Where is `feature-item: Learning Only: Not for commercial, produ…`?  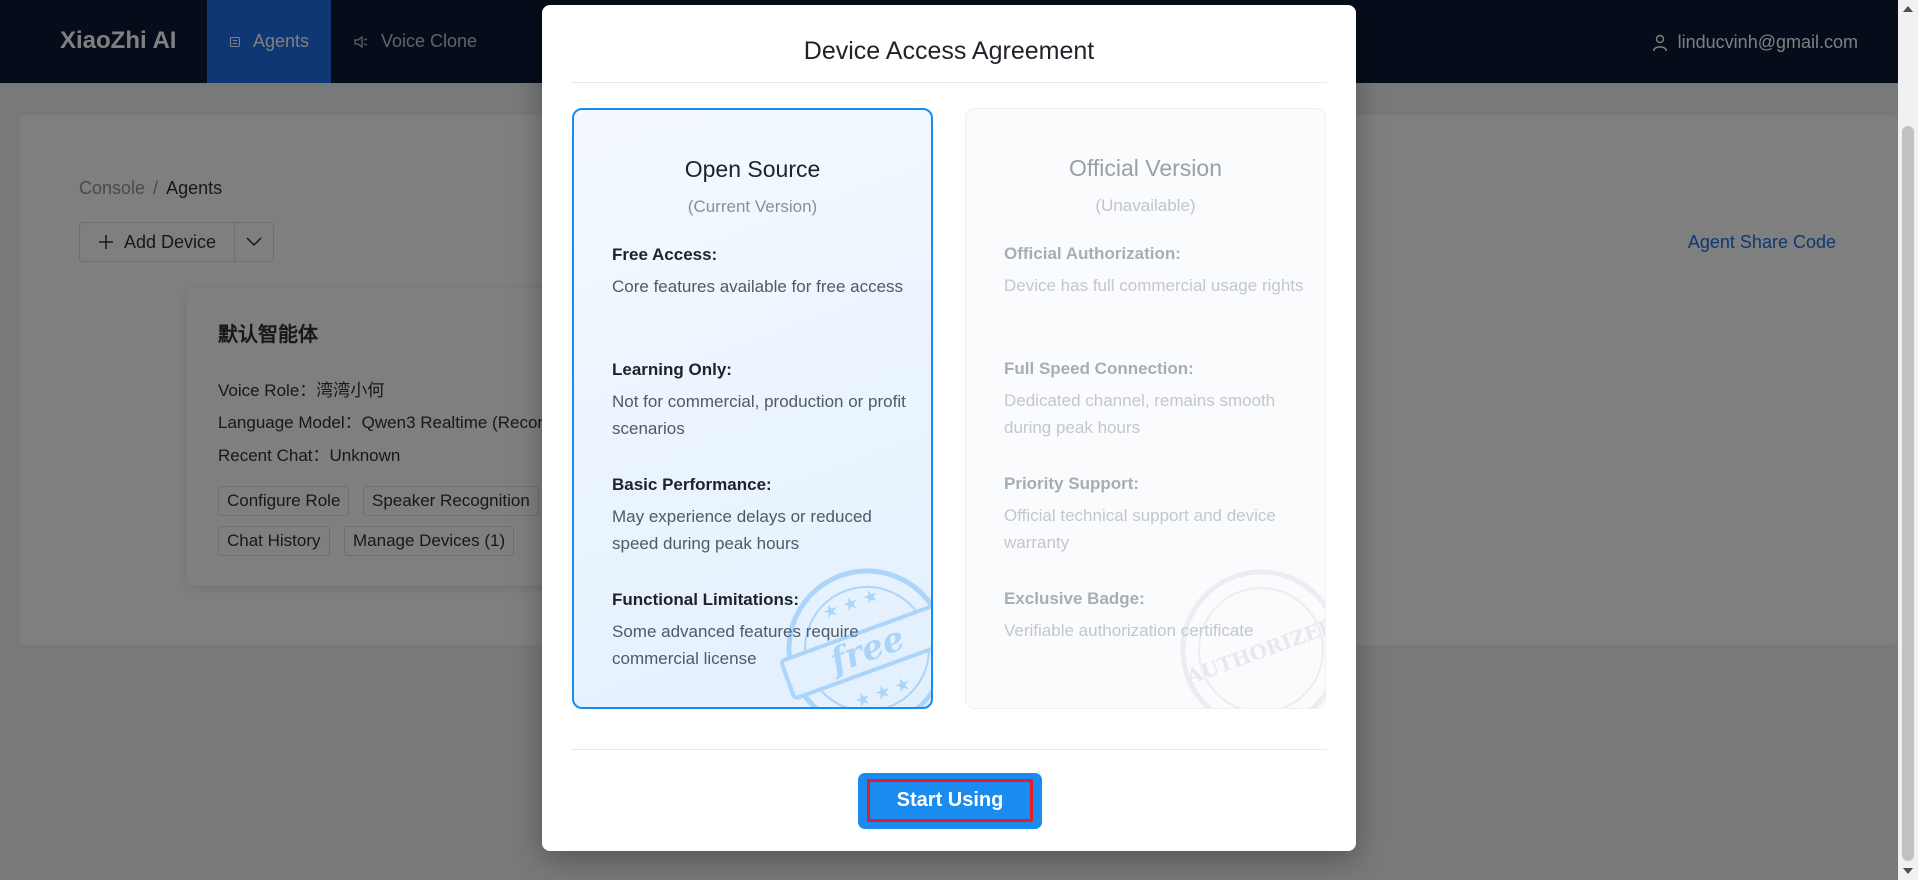
feature-item: Learning Only: Not for commercial, produ… is located at coordinates (762, 401).